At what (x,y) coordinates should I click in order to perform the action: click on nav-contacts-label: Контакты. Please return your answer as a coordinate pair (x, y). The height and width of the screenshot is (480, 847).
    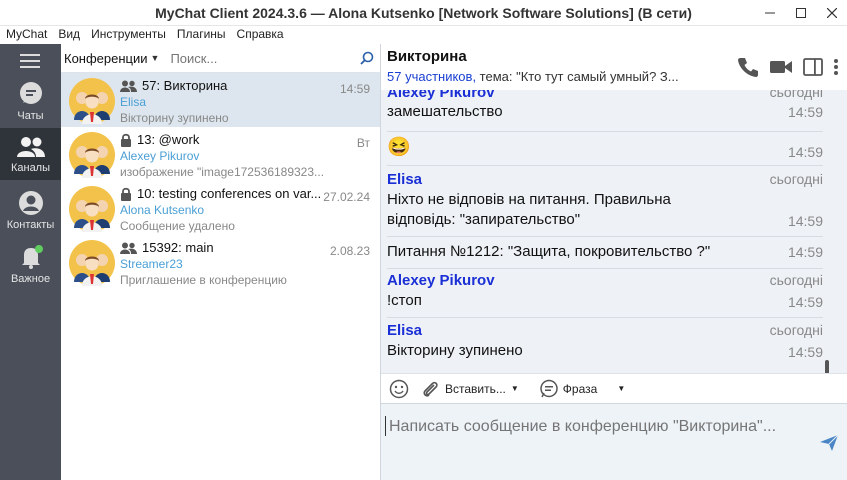
    Looking at the image, I should click on (30, 225).